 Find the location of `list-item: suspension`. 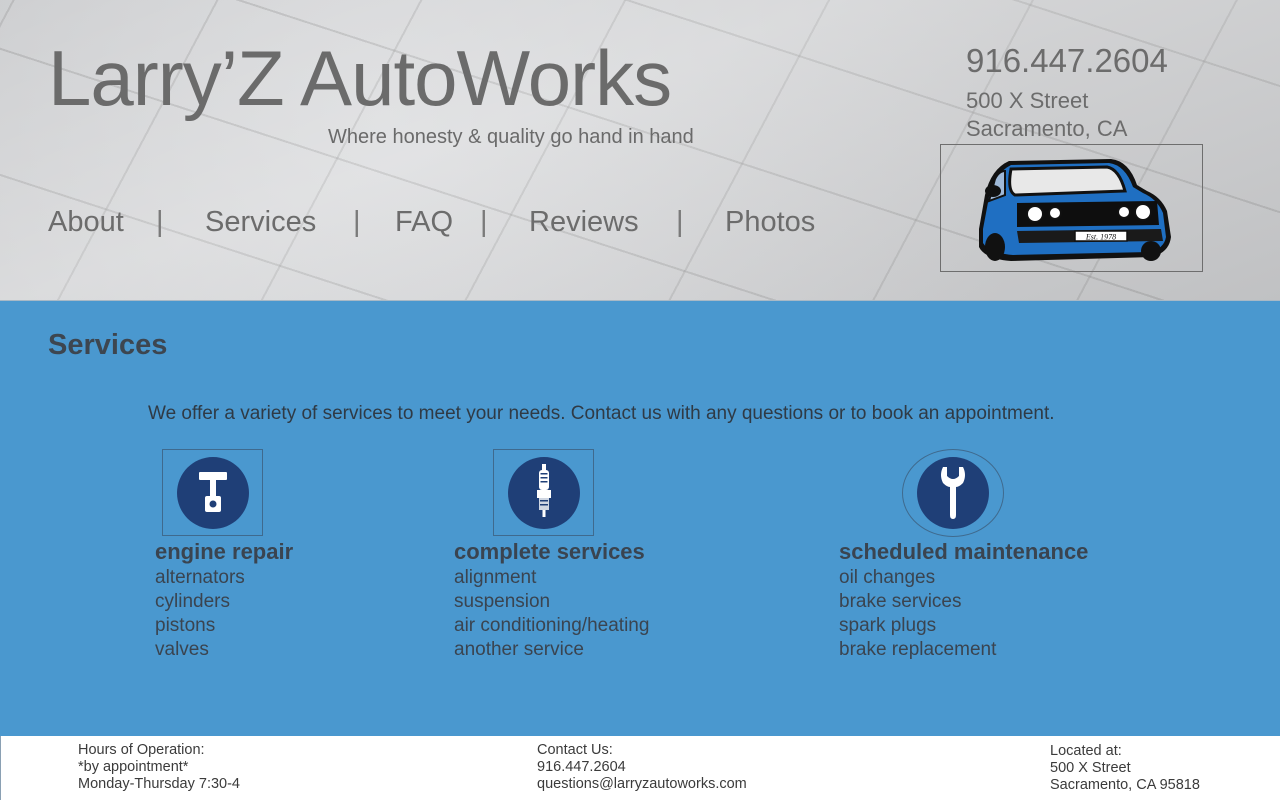

list-item: suspension is located at coordinates (502, 601).